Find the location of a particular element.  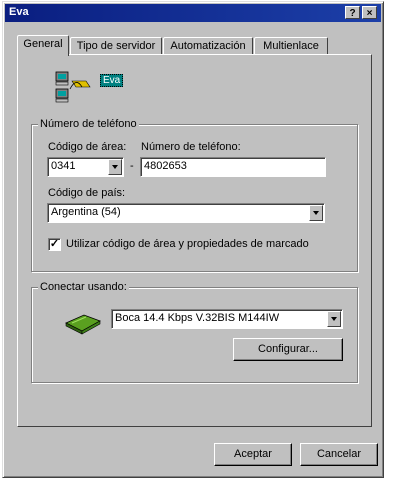

tab-general: General is located at coordinates (43, 45).